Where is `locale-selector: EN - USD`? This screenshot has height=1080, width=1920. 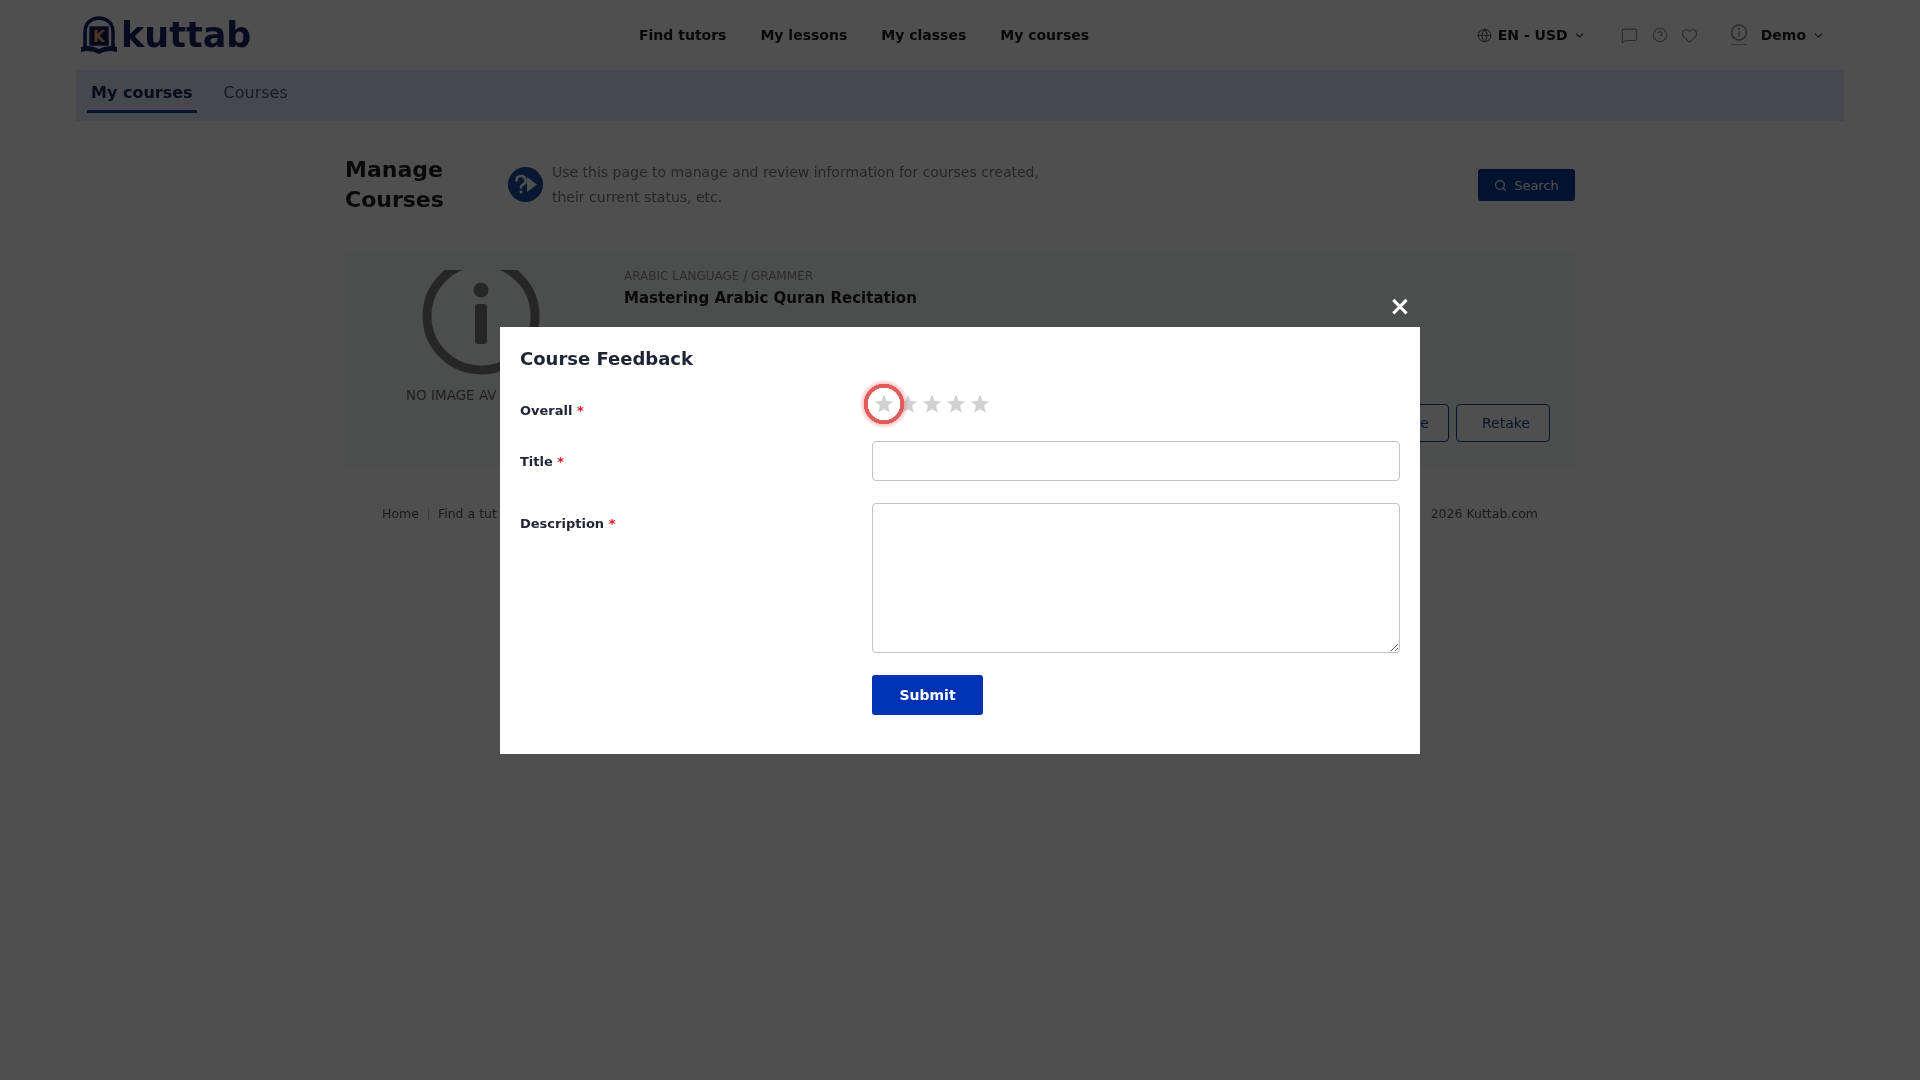
locale-selector: EN - USD is located at coordinates (1531, 35).